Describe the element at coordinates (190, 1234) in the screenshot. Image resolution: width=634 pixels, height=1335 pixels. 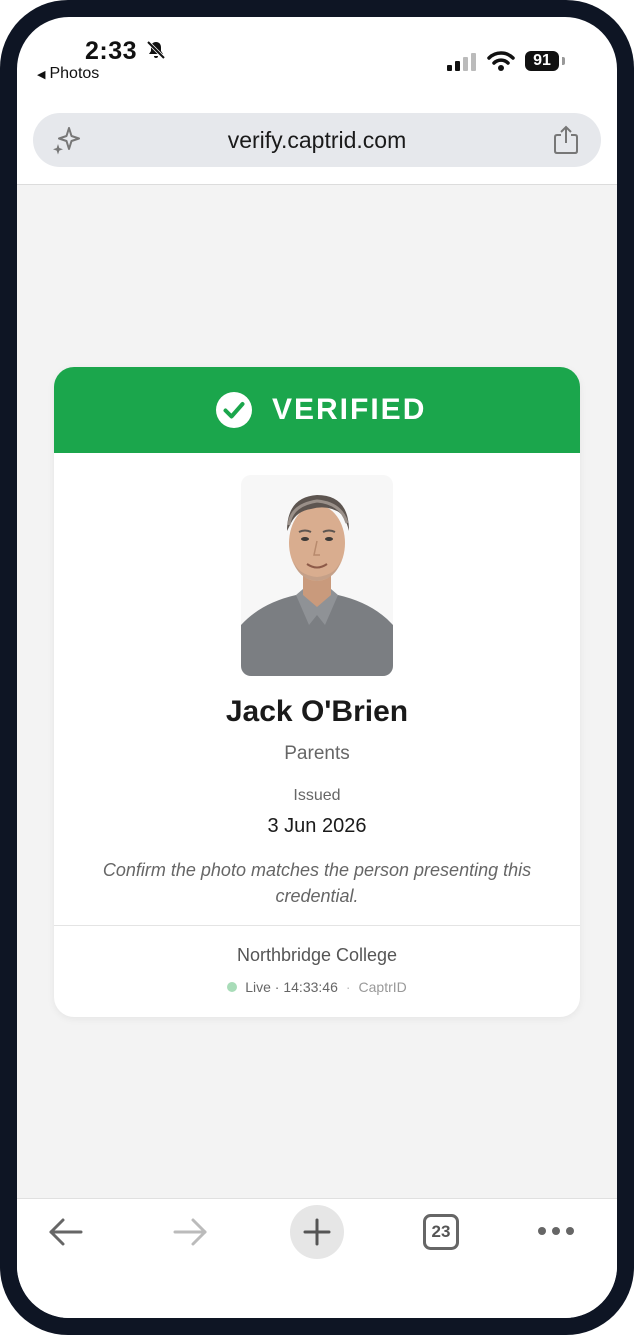
I see `forward-arrow-icon` at that location.